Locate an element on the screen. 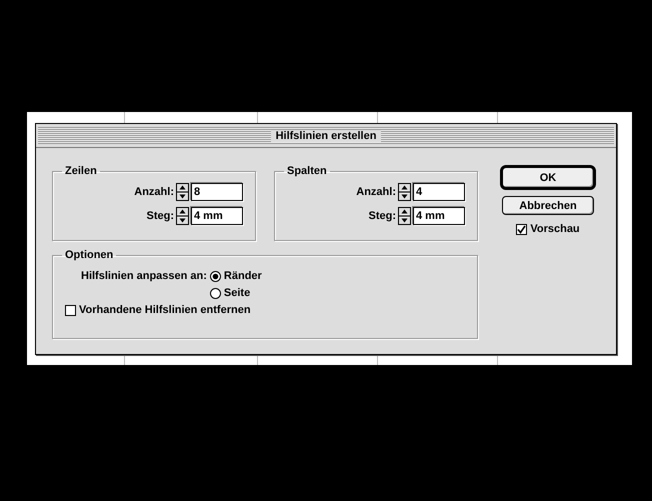 The height and width of the screenshot is (501, 652). checked-checkbox is located at coordinates (522, 229).